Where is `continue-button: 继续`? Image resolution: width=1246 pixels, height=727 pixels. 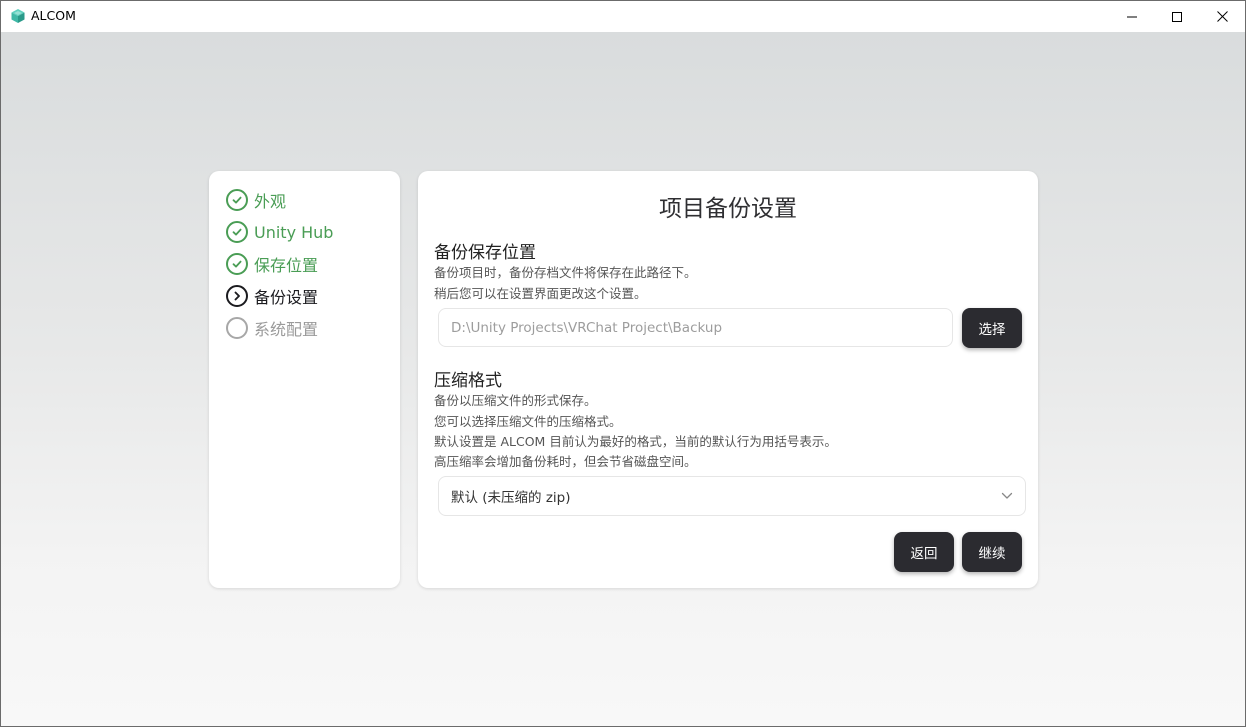 continue-button: 继续 is located at coordinates (992, 552).